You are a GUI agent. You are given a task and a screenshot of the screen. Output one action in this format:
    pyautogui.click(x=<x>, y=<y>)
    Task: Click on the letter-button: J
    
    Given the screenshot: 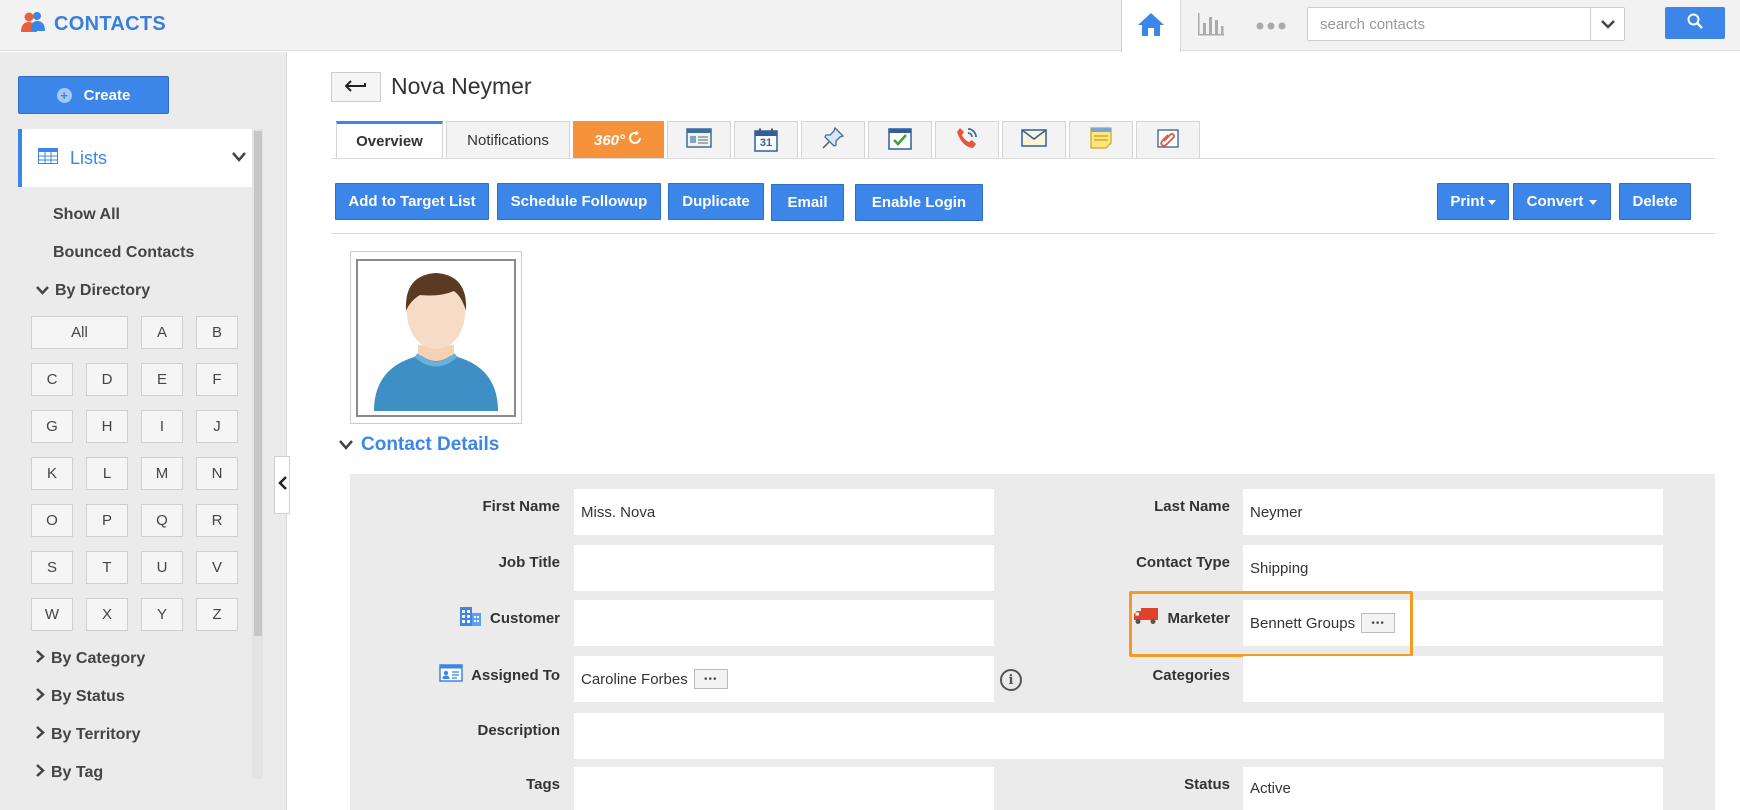 What is the action you would take?
    pyautogui.click(x=217, y=426)
    